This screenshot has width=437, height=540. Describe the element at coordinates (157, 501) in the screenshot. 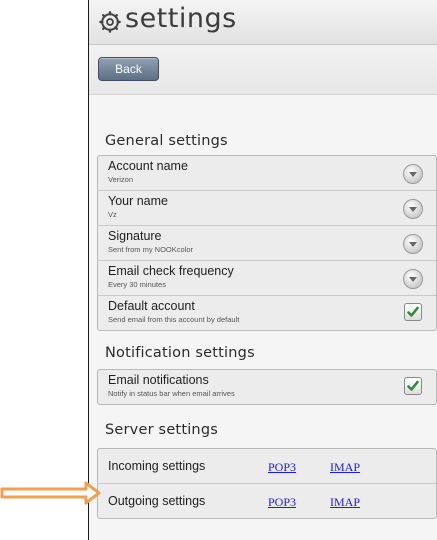

I see `outgoing-settings-label: Outgoing settings` at that location.